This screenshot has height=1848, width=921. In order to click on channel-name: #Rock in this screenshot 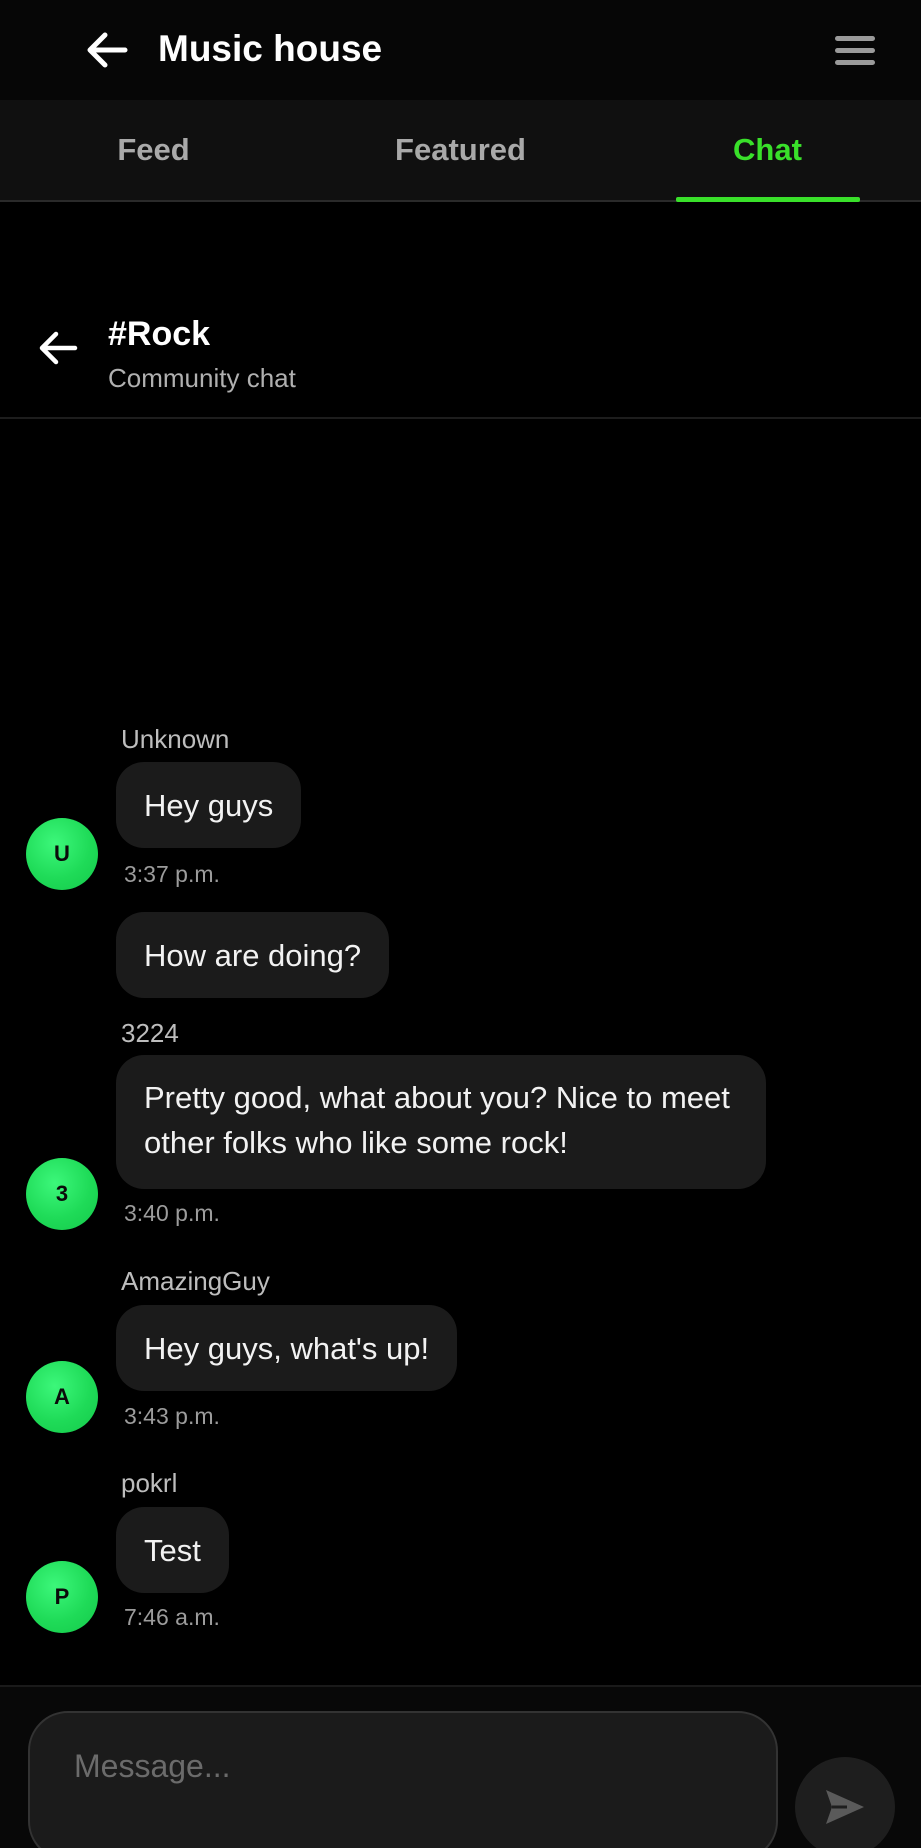, I will do `click(159, 334)`.